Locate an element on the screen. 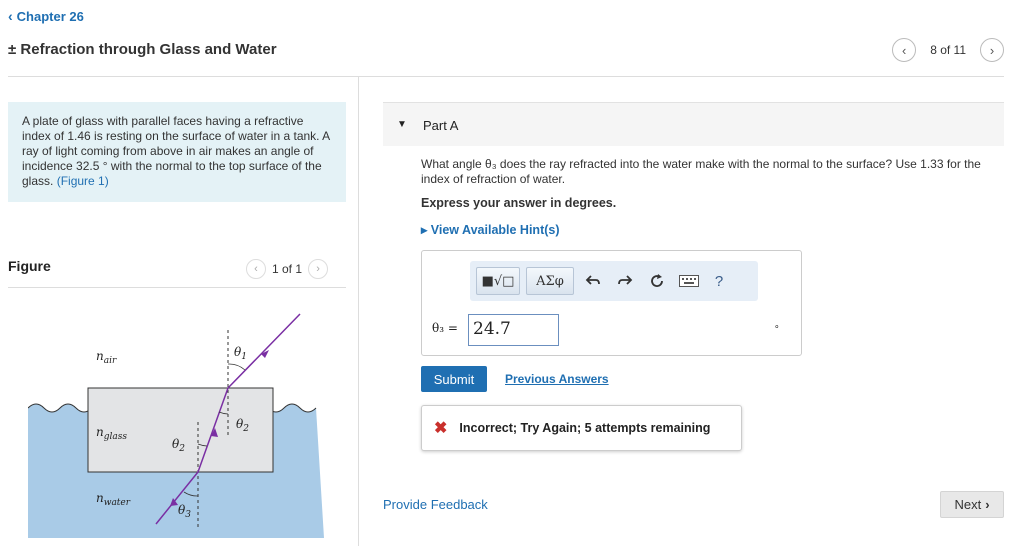 This screenshot has height=546, width=1024. caret-down-icon: ▼ is located at coordinates (402, 124).